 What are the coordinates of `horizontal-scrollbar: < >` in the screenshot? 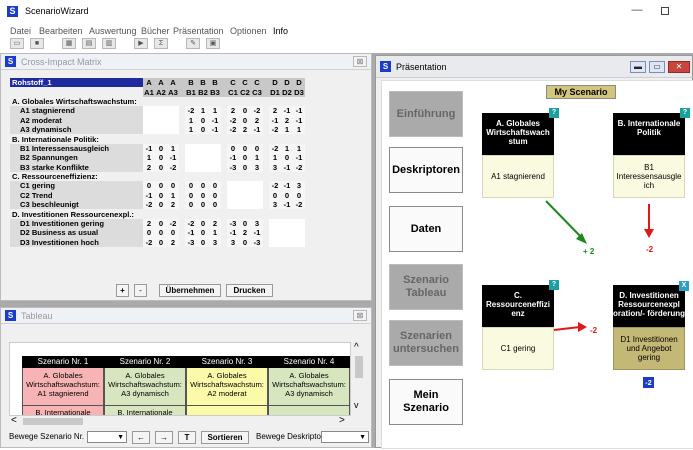 It's located at (180, 421).